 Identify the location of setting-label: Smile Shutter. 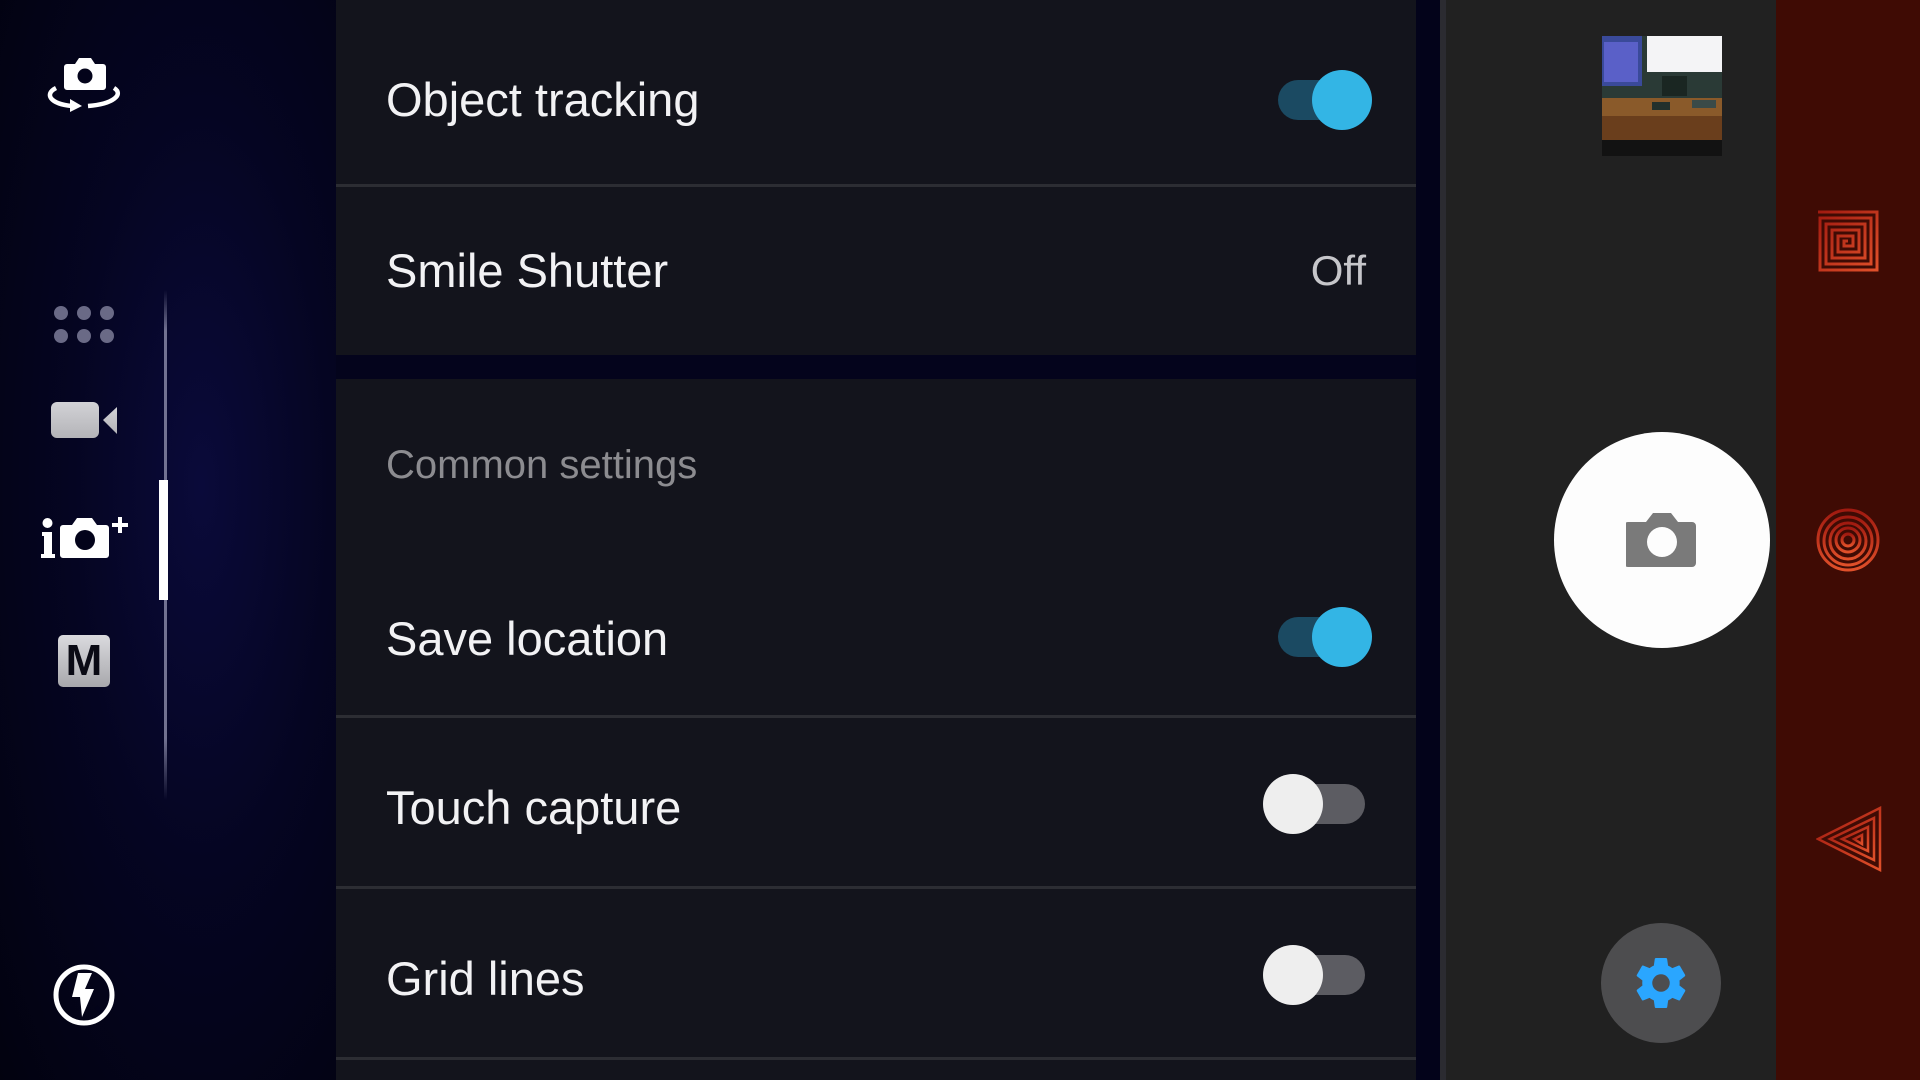
(527, 270).